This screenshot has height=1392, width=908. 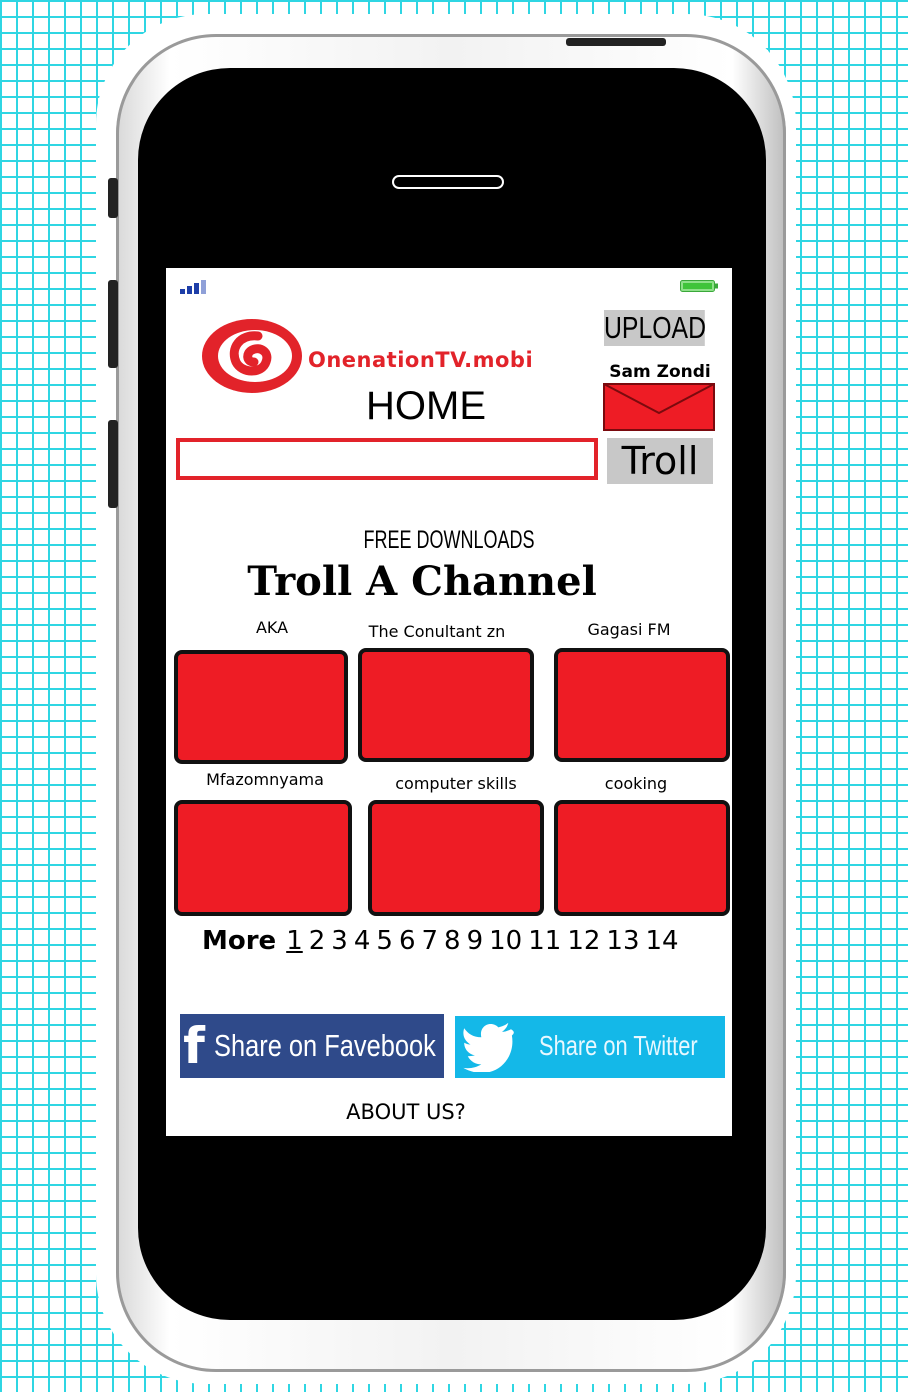 I want to click on page-link-6: 6, so click(x=407, y=941).